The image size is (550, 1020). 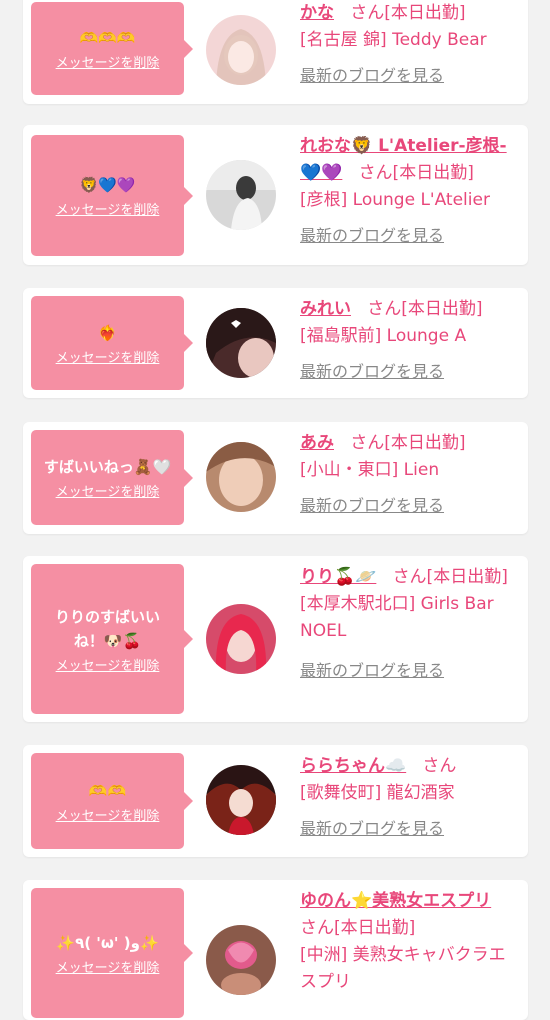 I want to click on message-text: 🫶🫶, so click(x=107, y=790).